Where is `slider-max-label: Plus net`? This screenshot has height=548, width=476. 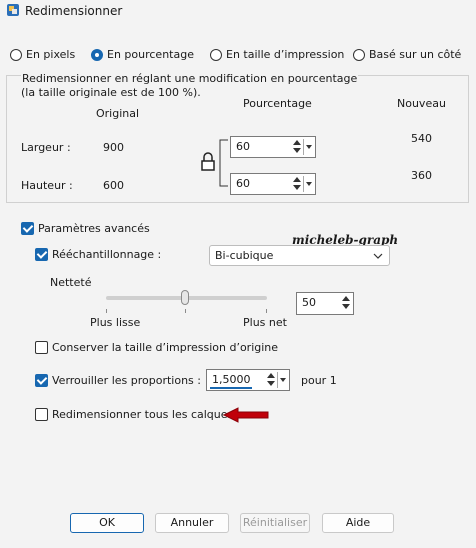 slider-max-label: Plus net is located at coordinates (265, 322).